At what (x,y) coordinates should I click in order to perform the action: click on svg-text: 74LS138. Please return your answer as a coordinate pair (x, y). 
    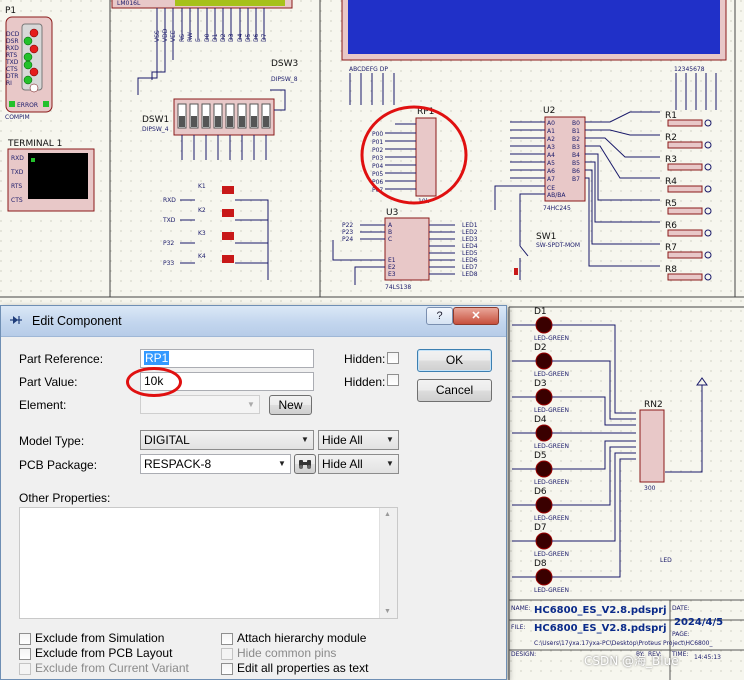
    Looking at the image, I should click on (398, 287).